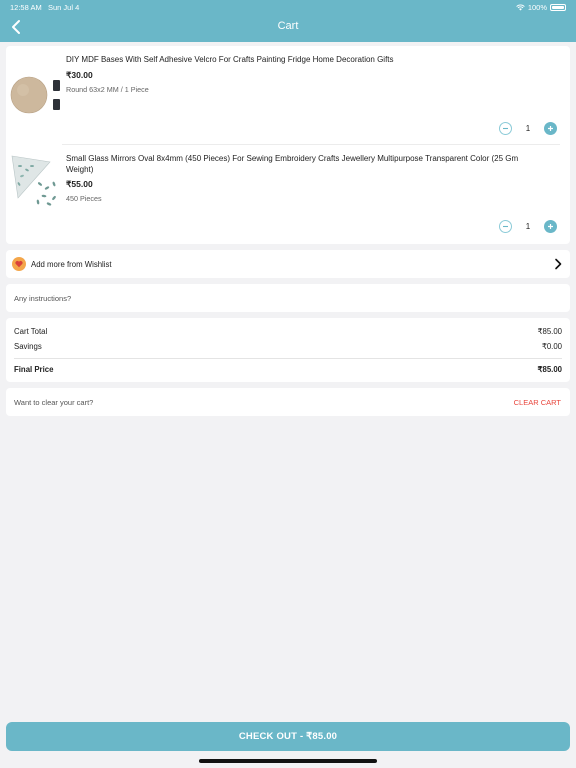 This screenshot has width=576, height=768. What do you see at coordinates (63, 7) in the screenshot?
I see `status-date: Sun Jul 4` at bounding box center [63, 7].